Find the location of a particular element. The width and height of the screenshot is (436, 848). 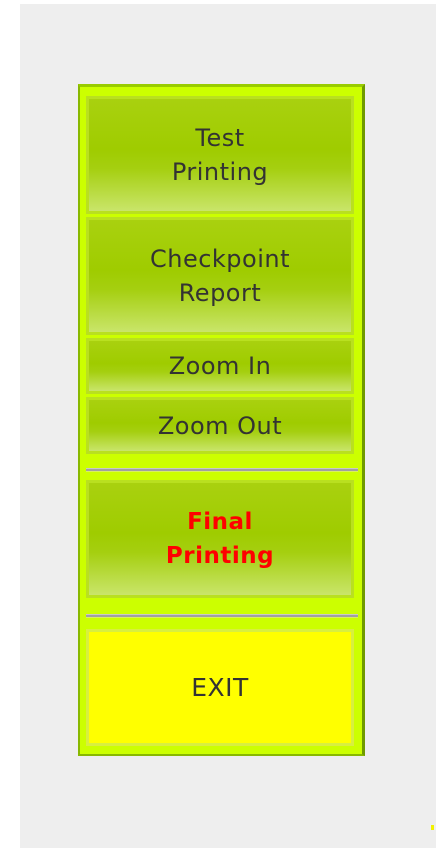

zoom-out-button: Zoom Out is located at coordinates (220, 425).